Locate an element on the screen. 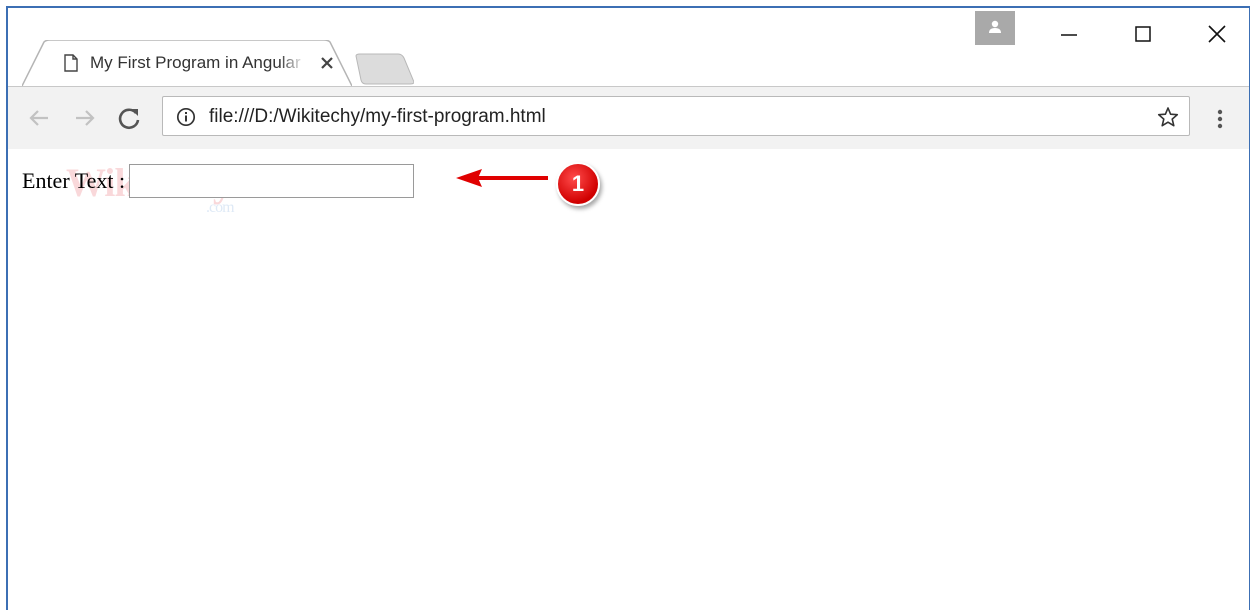 The height and width of the screenshot is (610, 1251). close-icon is located at coordinates (327, 63).